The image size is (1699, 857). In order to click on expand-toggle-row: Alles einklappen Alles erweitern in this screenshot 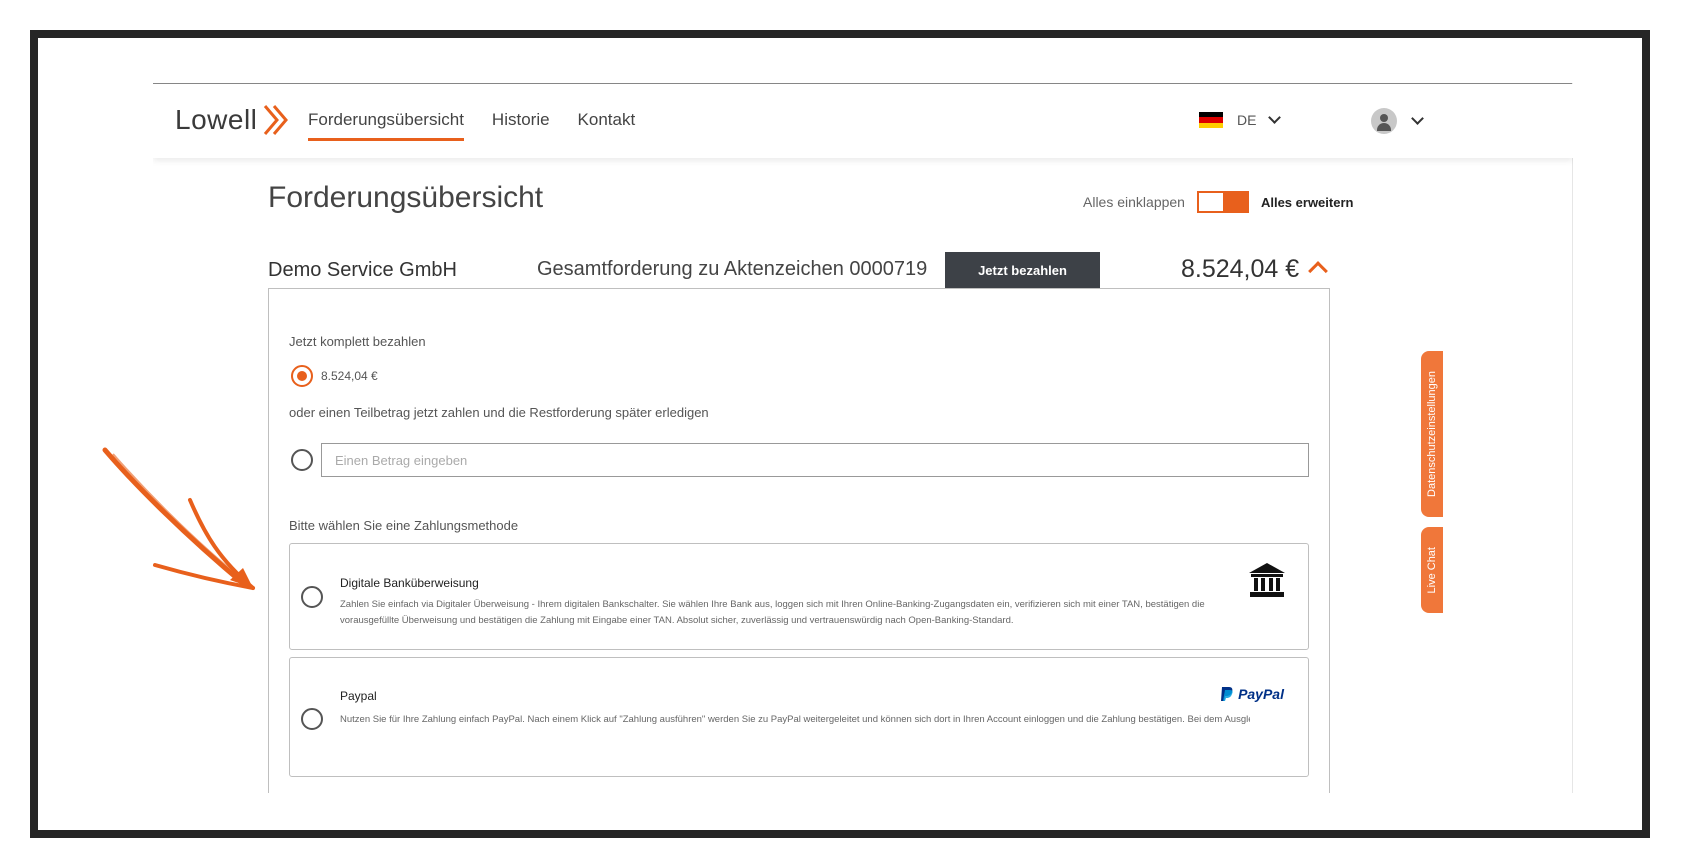, I will do `click(1218, 202)`.